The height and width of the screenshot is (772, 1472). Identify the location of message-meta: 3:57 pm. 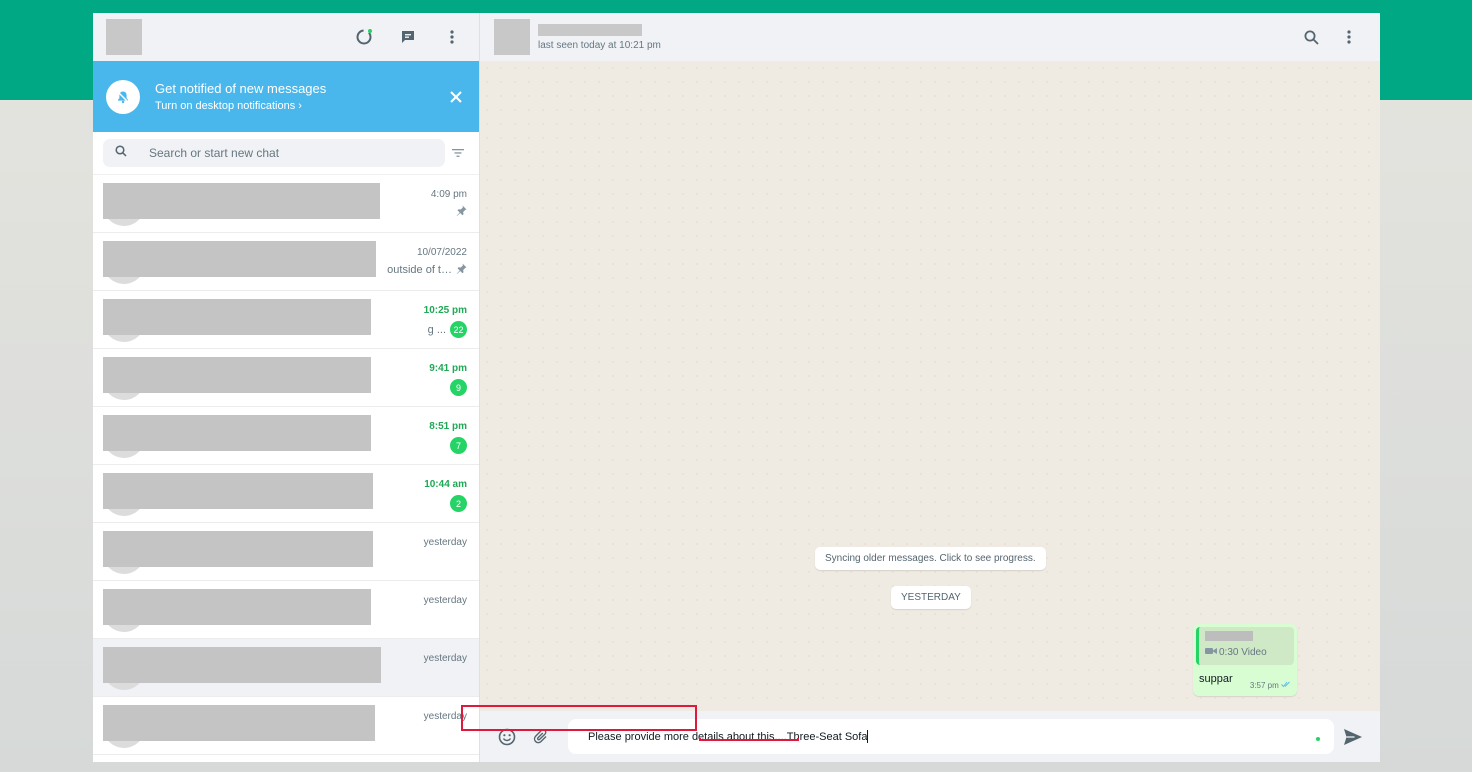
(1270, 685).